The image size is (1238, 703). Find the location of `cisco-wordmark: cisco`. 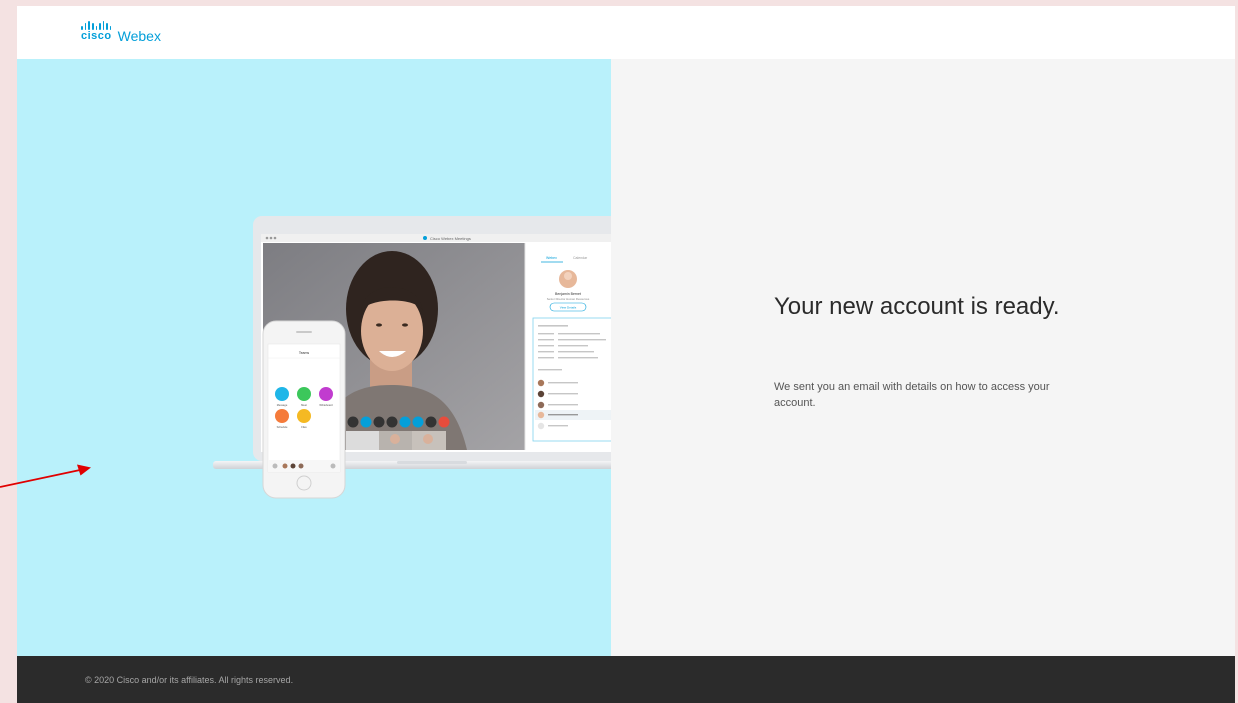

cisco-wordmark: cisco is located at coordinates (96, 36).